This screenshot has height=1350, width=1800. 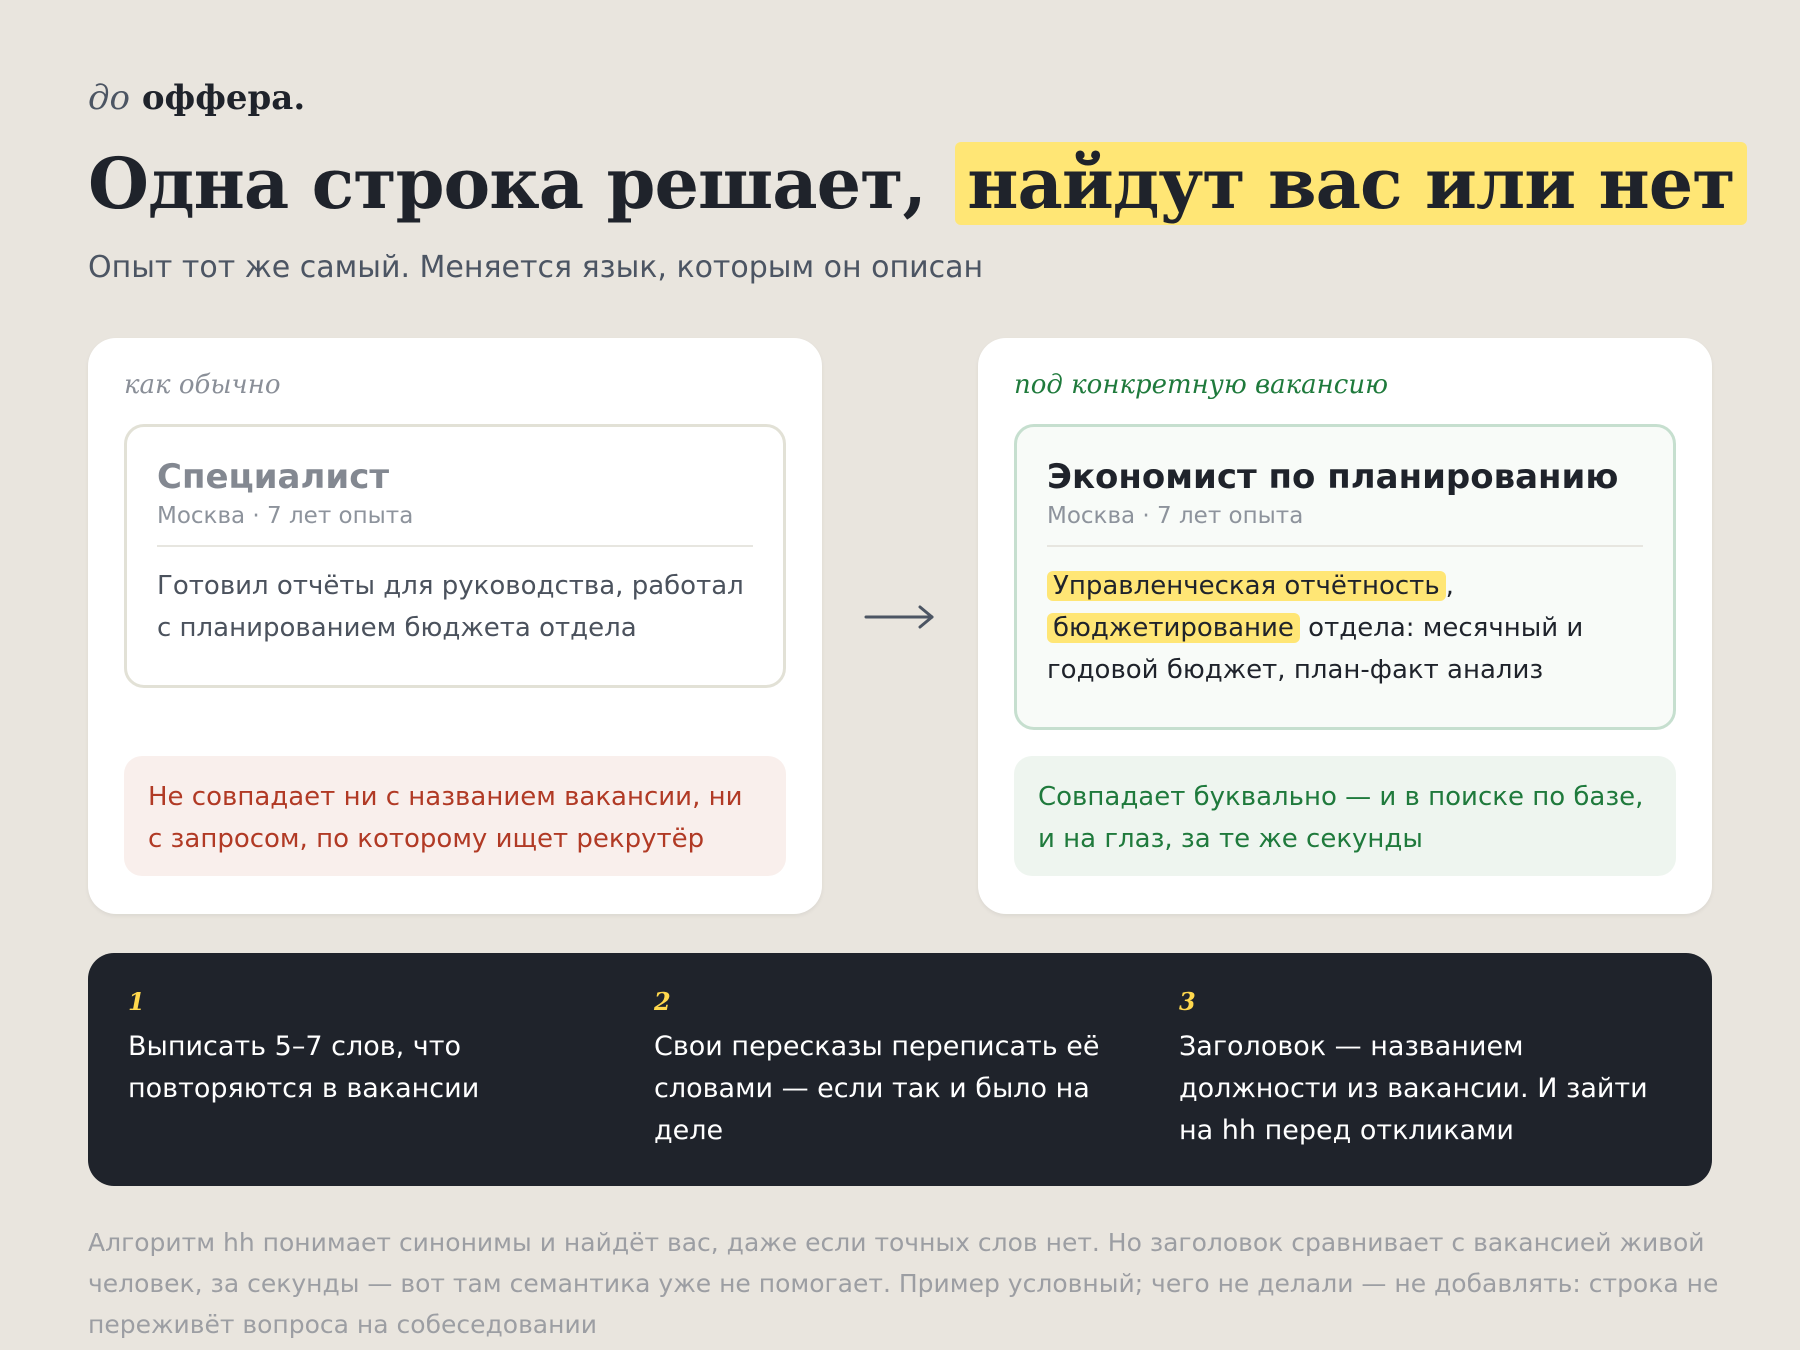 I want to click on title-main: Одна строка решает,, so click(x=507, y=183).